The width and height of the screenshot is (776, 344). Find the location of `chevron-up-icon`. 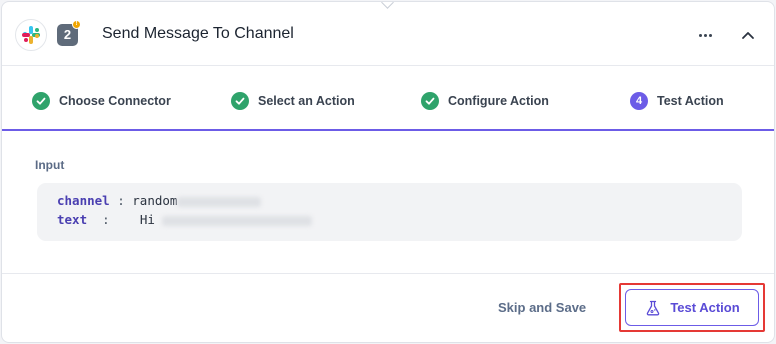

chevron-up-icon is located at coordinates (748, 35).